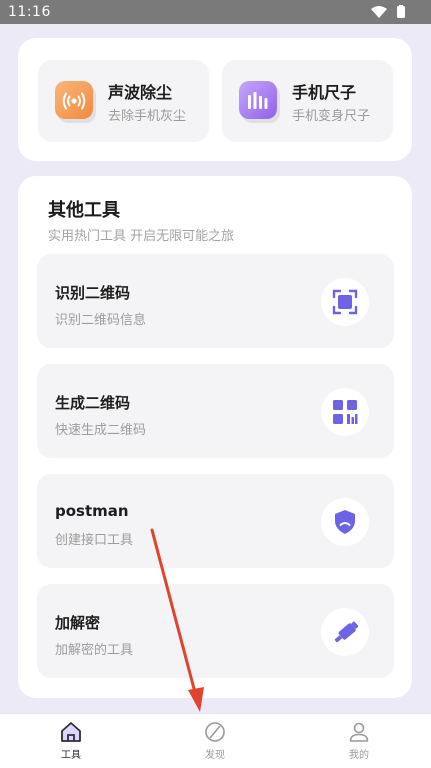  I want to click on top-tools-card: 声波除尘 去除手机灰尘 手机尺子 手机变身尺子, so click(215, 99).